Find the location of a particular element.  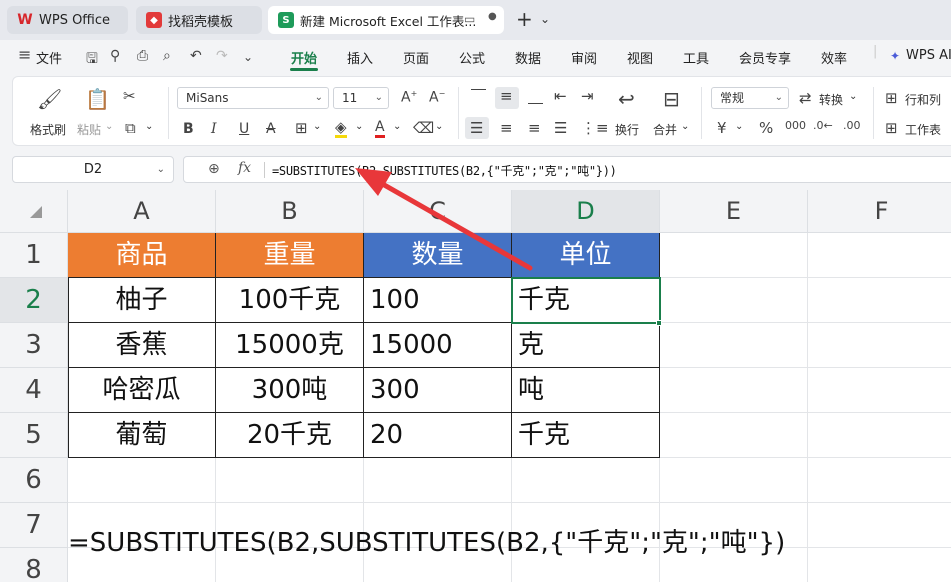

column-header-a: A is located at coordinates (142, 211).